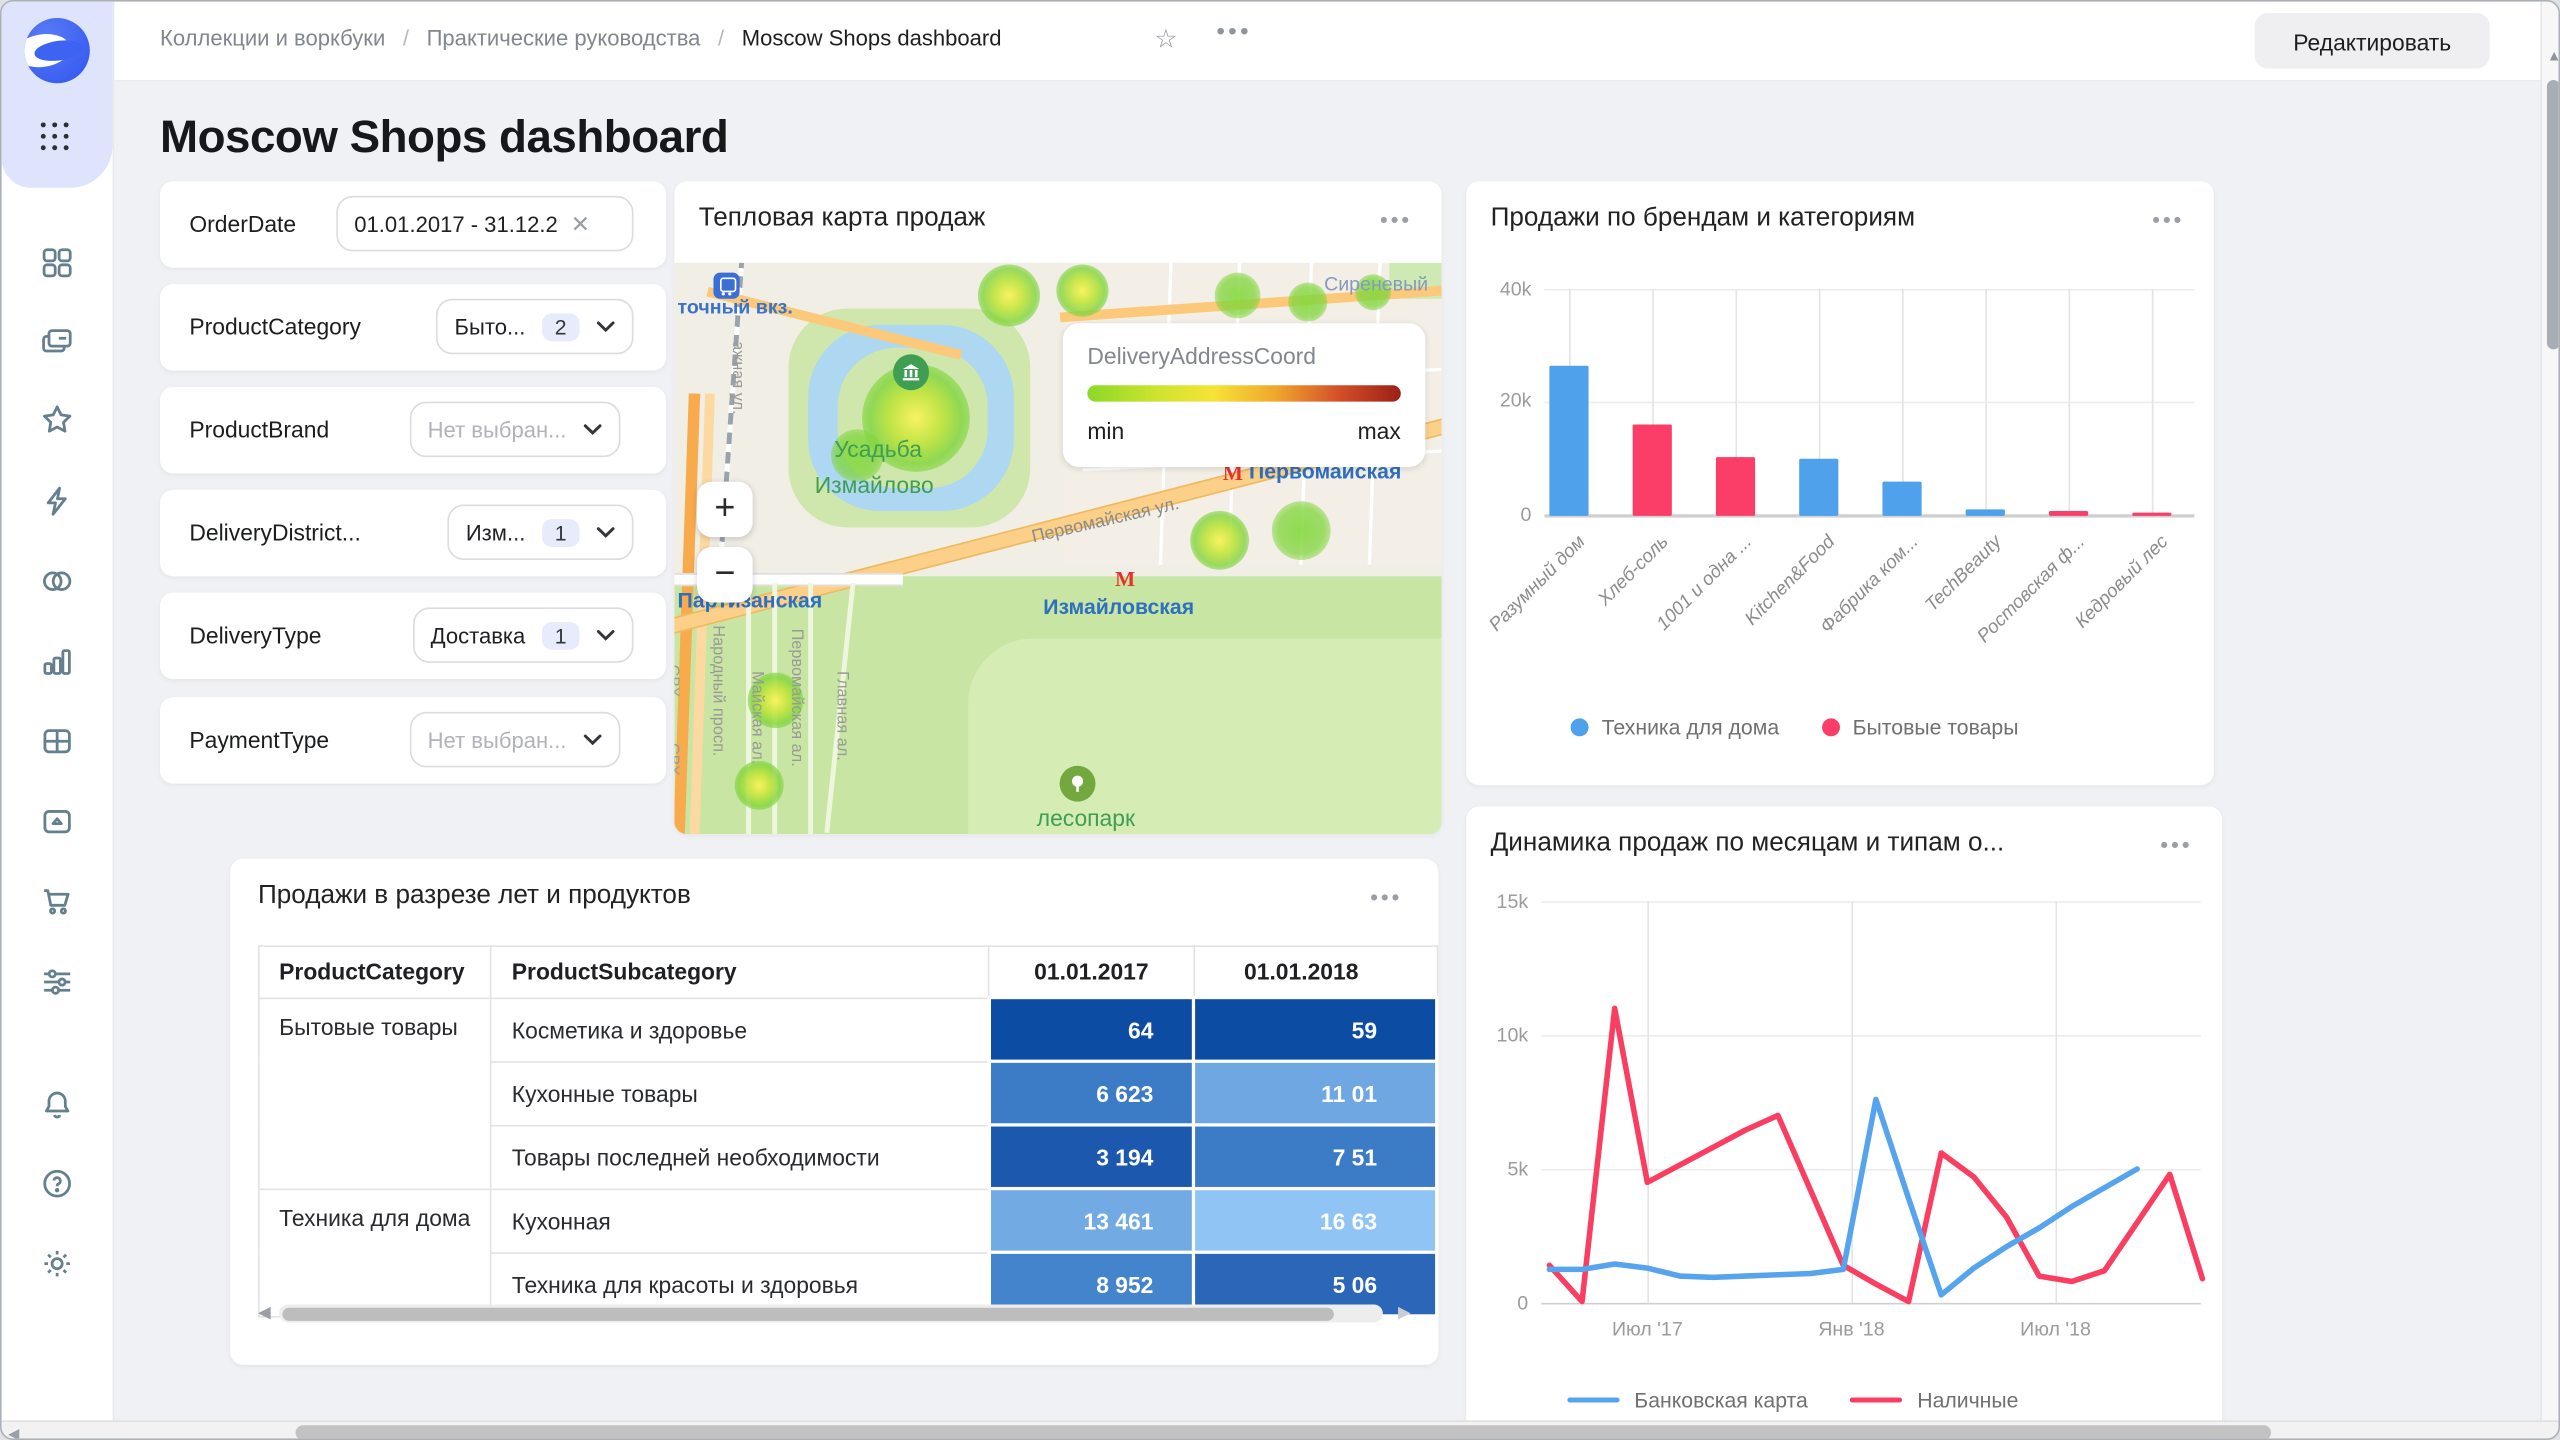  What do you see at coordinates (911, 372) in the screenshot?
I see `museum-icon` at bounding box center [911, 372].